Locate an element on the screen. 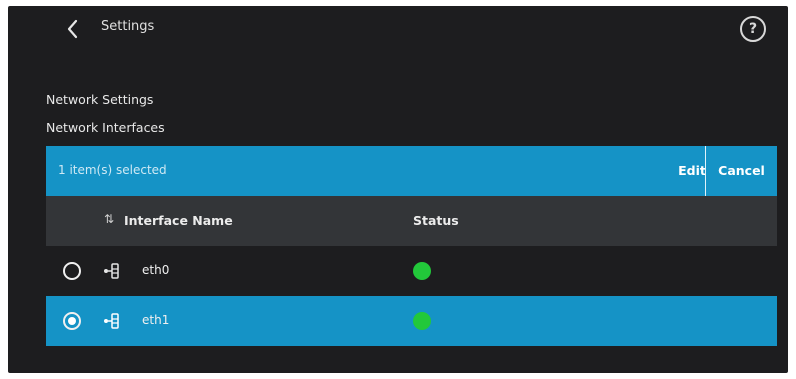  help-button: ? is located at coordinates (753, 29).